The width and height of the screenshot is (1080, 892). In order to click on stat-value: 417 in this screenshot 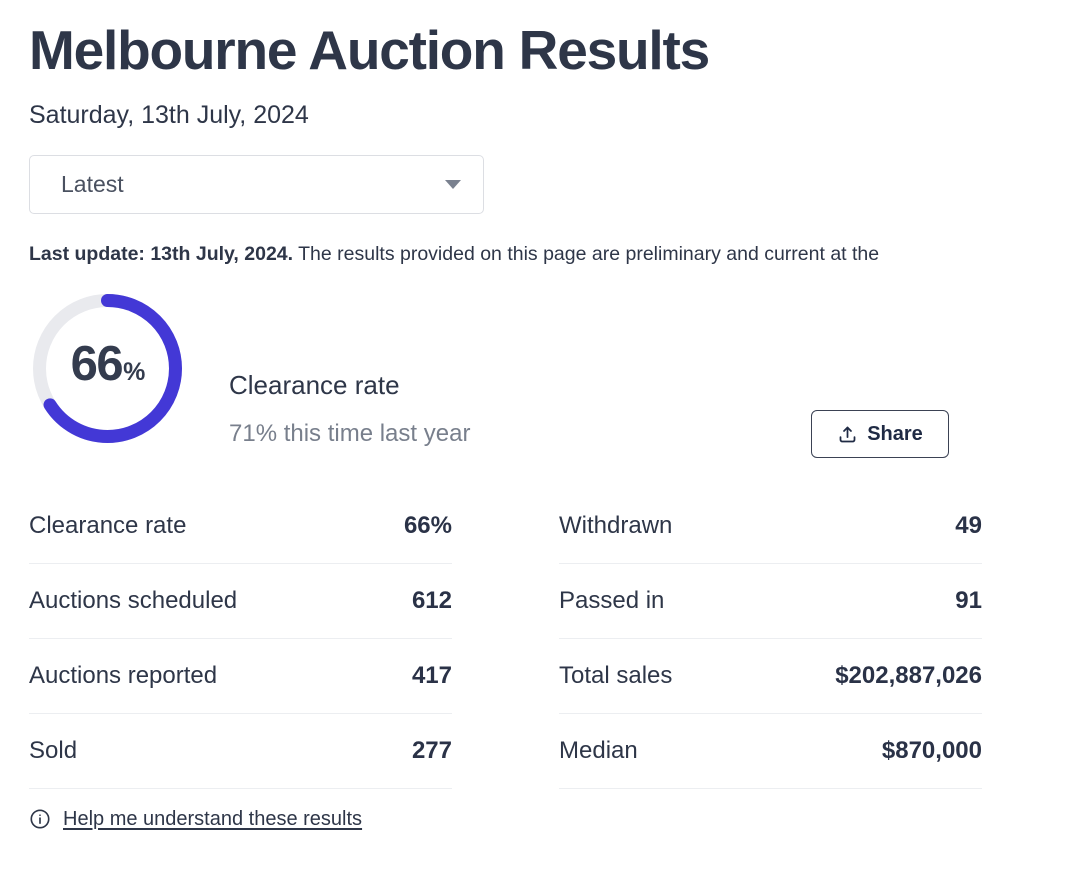, I will do `click(431, 675)`.